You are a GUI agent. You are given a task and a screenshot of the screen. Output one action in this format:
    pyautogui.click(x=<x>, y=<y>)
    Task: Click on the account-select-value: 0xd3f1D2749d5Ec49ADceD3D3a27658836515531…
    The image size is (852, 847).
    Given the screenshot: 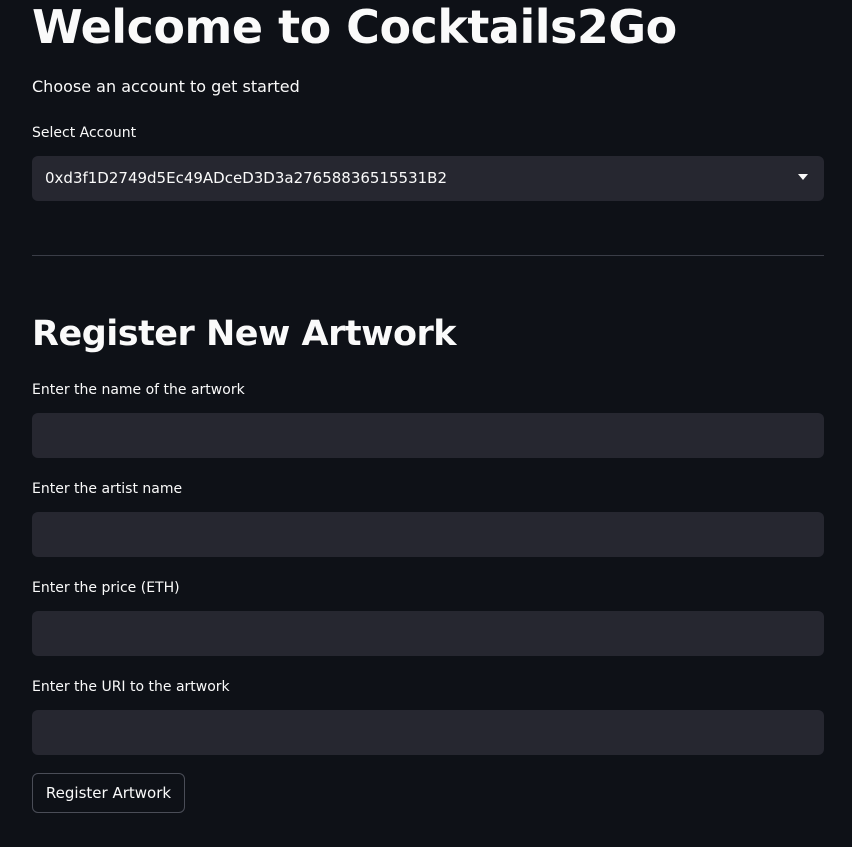 What is the action you would take?
    pyautogui.click(x=246, y=178)
    